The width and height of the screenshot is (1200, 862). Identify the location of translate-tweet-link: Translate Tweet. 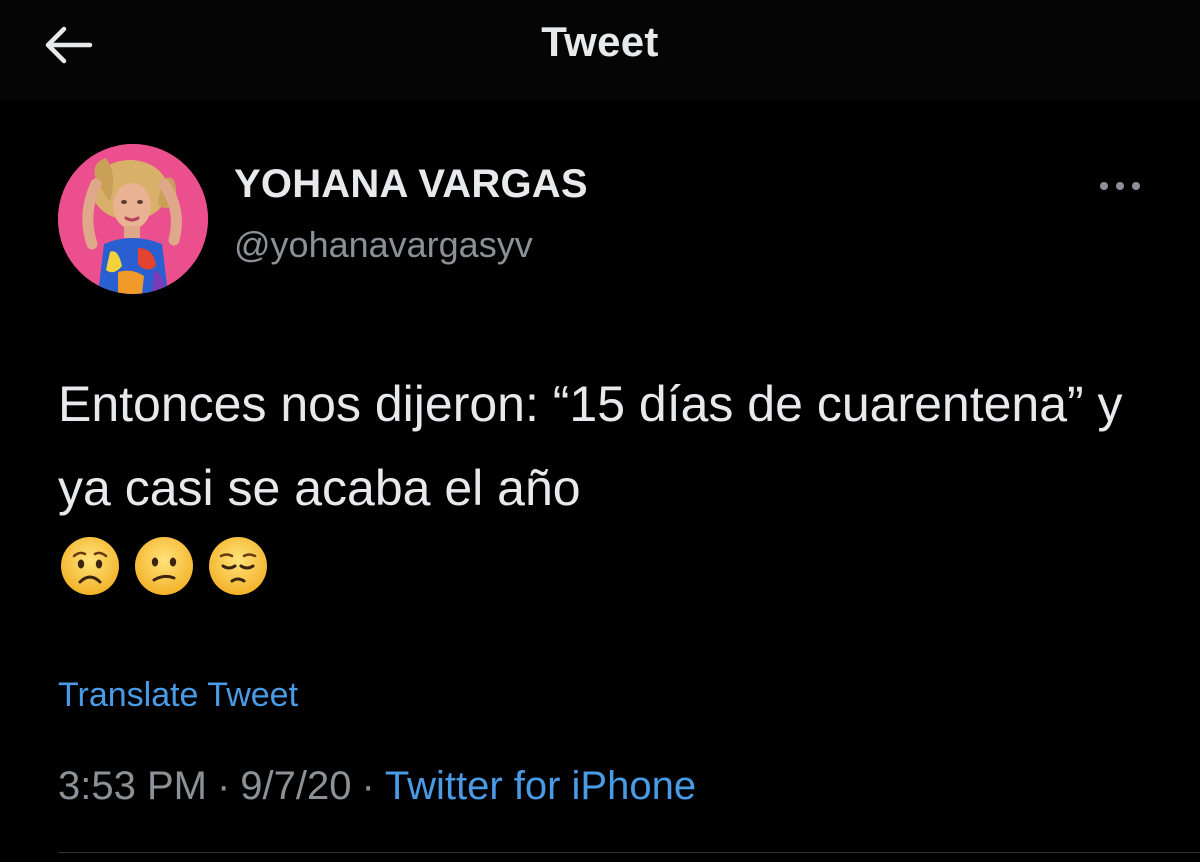
(178, 695).